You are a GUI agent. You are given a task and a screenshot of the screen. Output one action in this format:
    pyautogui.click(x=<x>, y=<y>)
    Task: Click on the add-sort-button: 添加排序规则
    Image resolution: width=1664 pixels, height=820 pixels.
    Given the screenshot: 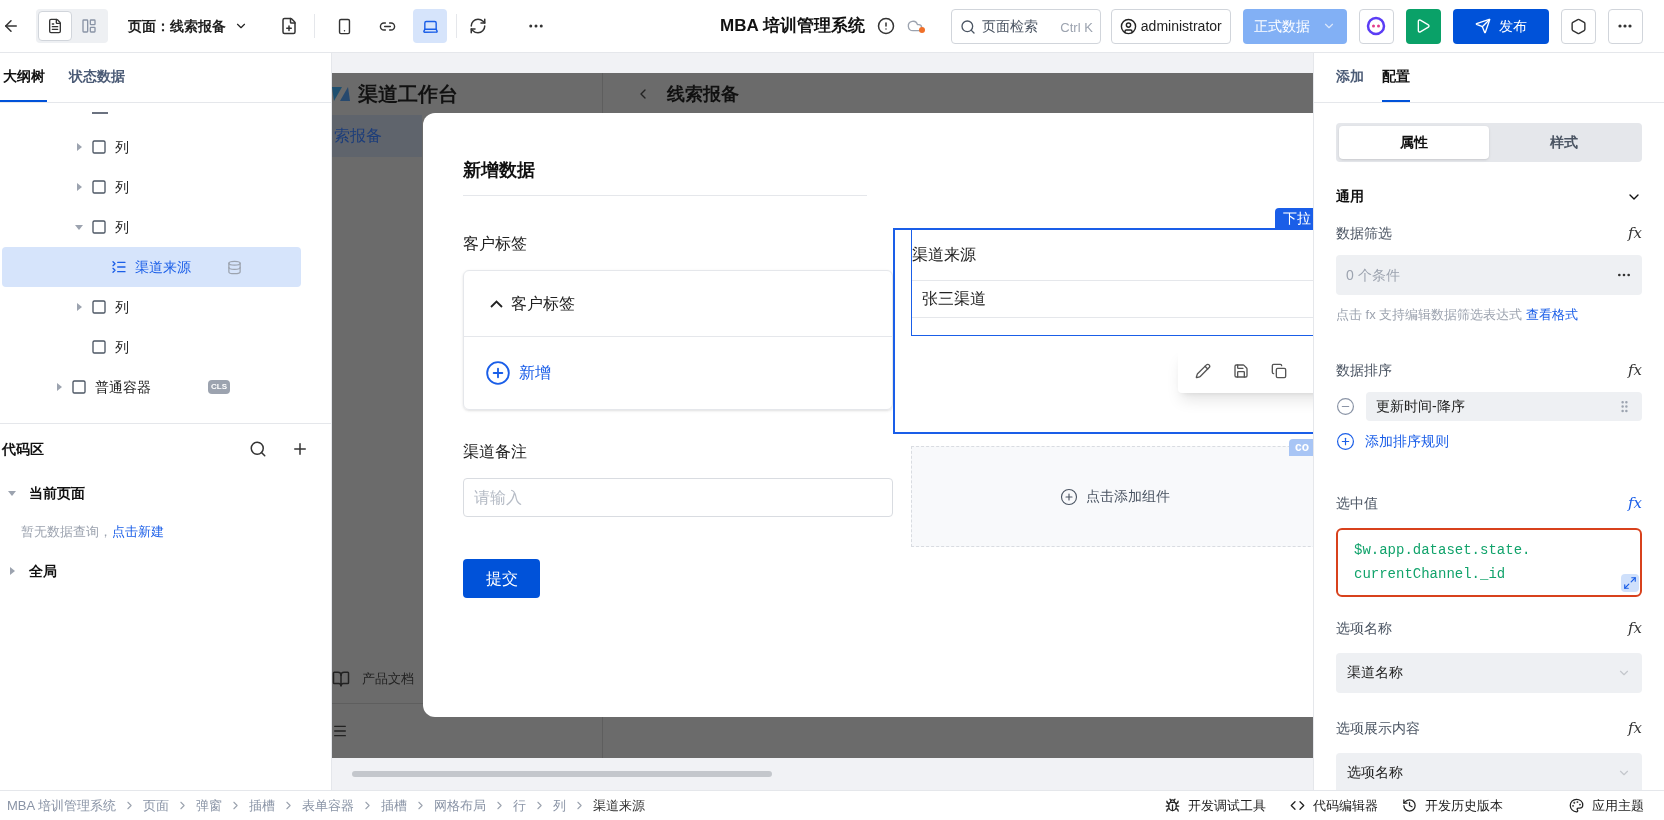 What is the action you would take?
    pyautogui.click(x=1489, y=441)
    